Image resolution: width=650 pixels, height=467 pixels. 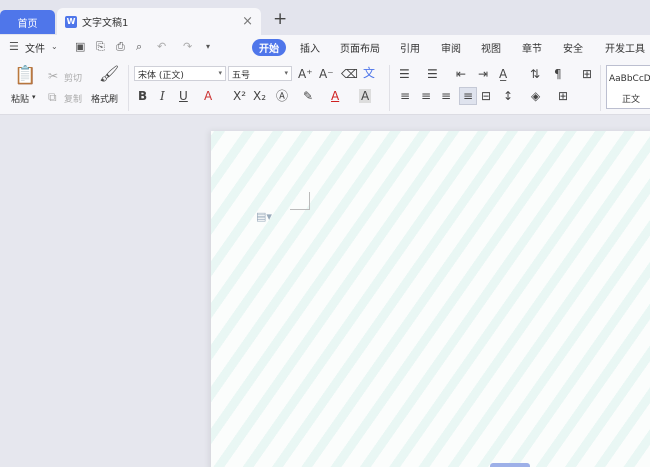 I want to click on print-icon: ⎙, so click(x=120, y=47).